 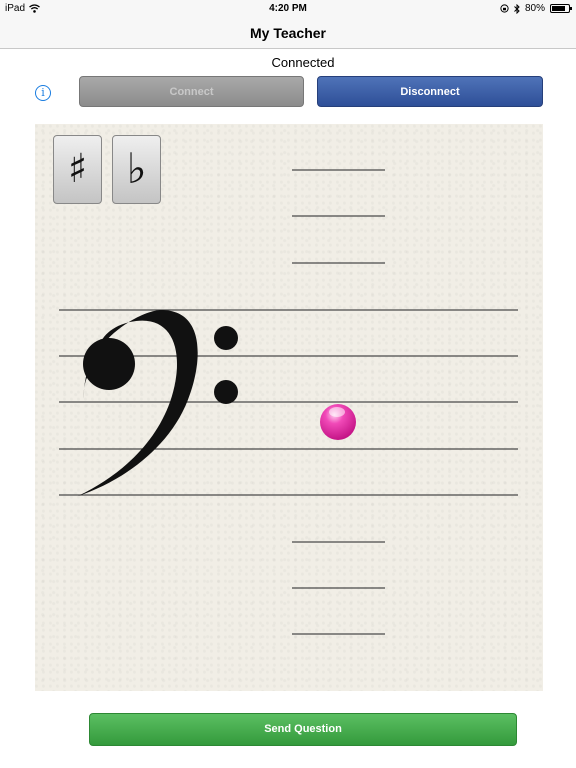 I want to click on status-time: 4:20 PM, so click(x=288, y=8).